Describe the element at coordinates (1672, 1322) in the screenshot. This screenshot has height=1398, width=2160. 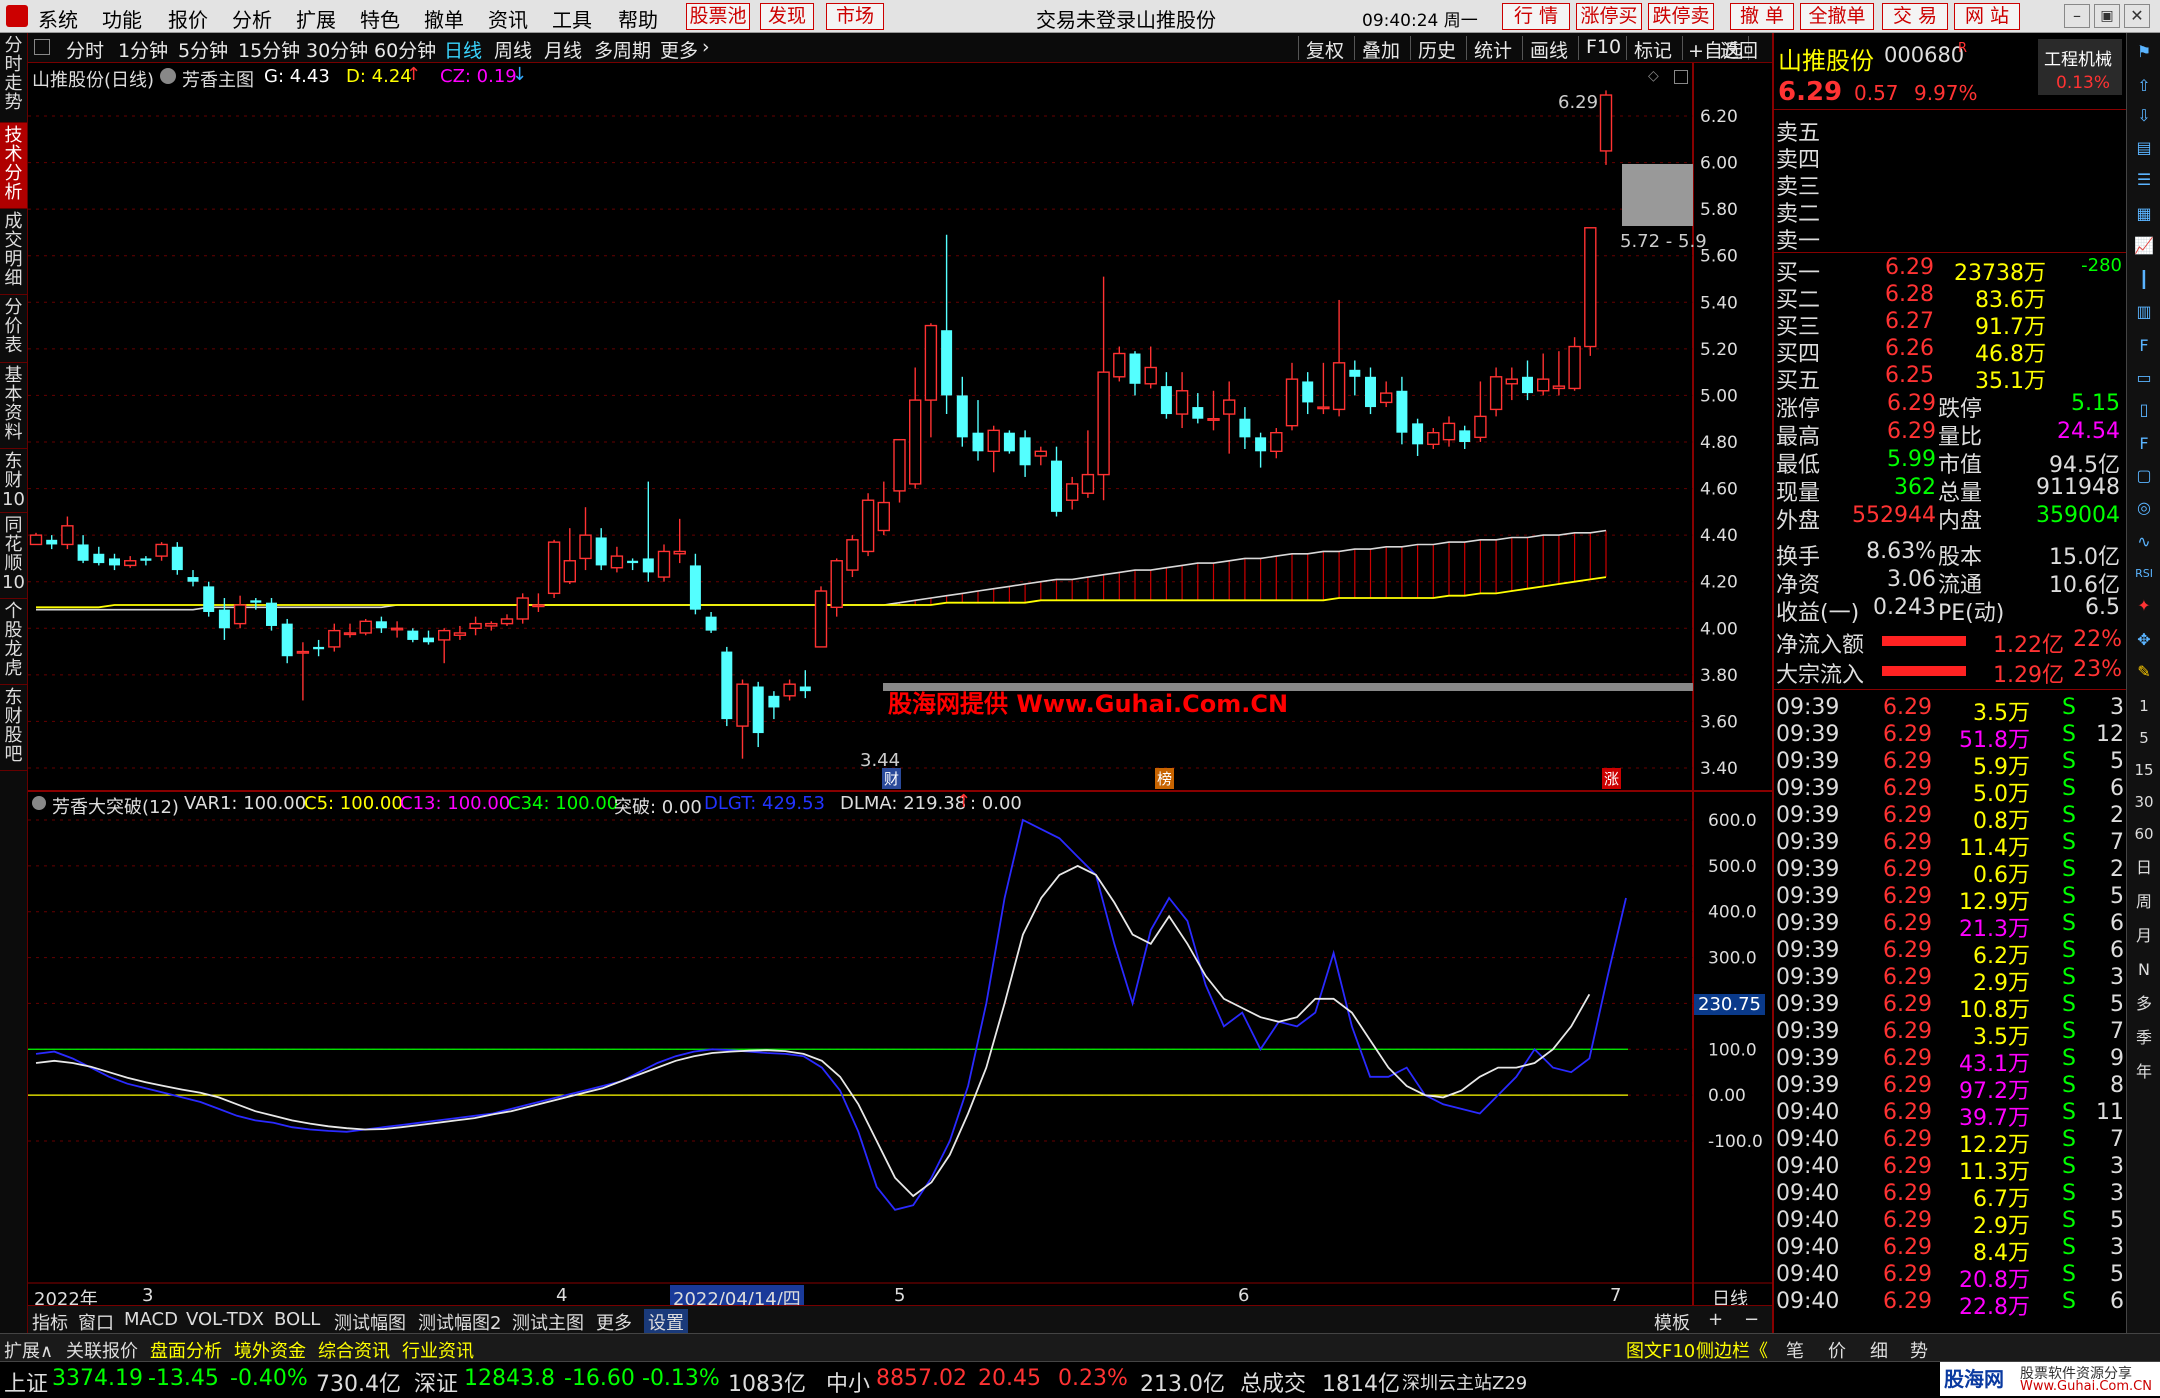
I see `tab-template: 模板` at that location.